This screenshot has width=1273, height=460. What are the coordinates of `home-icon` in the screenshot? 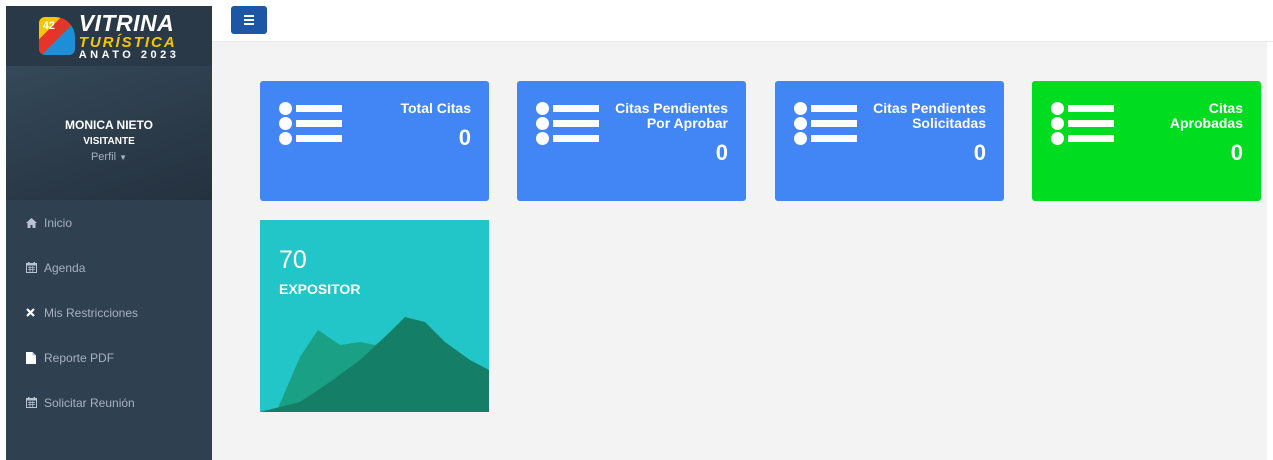 It's located at (35, 222).